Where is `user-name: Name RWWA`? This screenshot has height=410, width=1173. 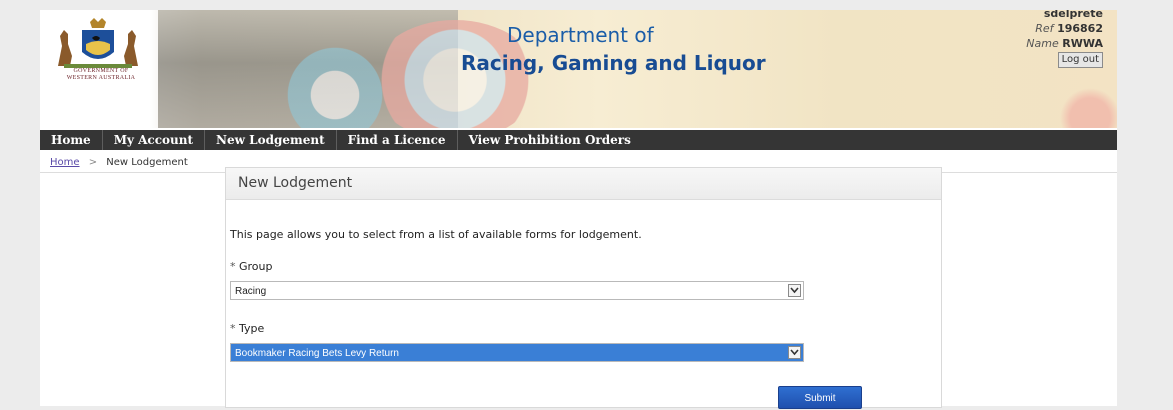
user-name: Name RWWA is located at coordinates (1064, 43).